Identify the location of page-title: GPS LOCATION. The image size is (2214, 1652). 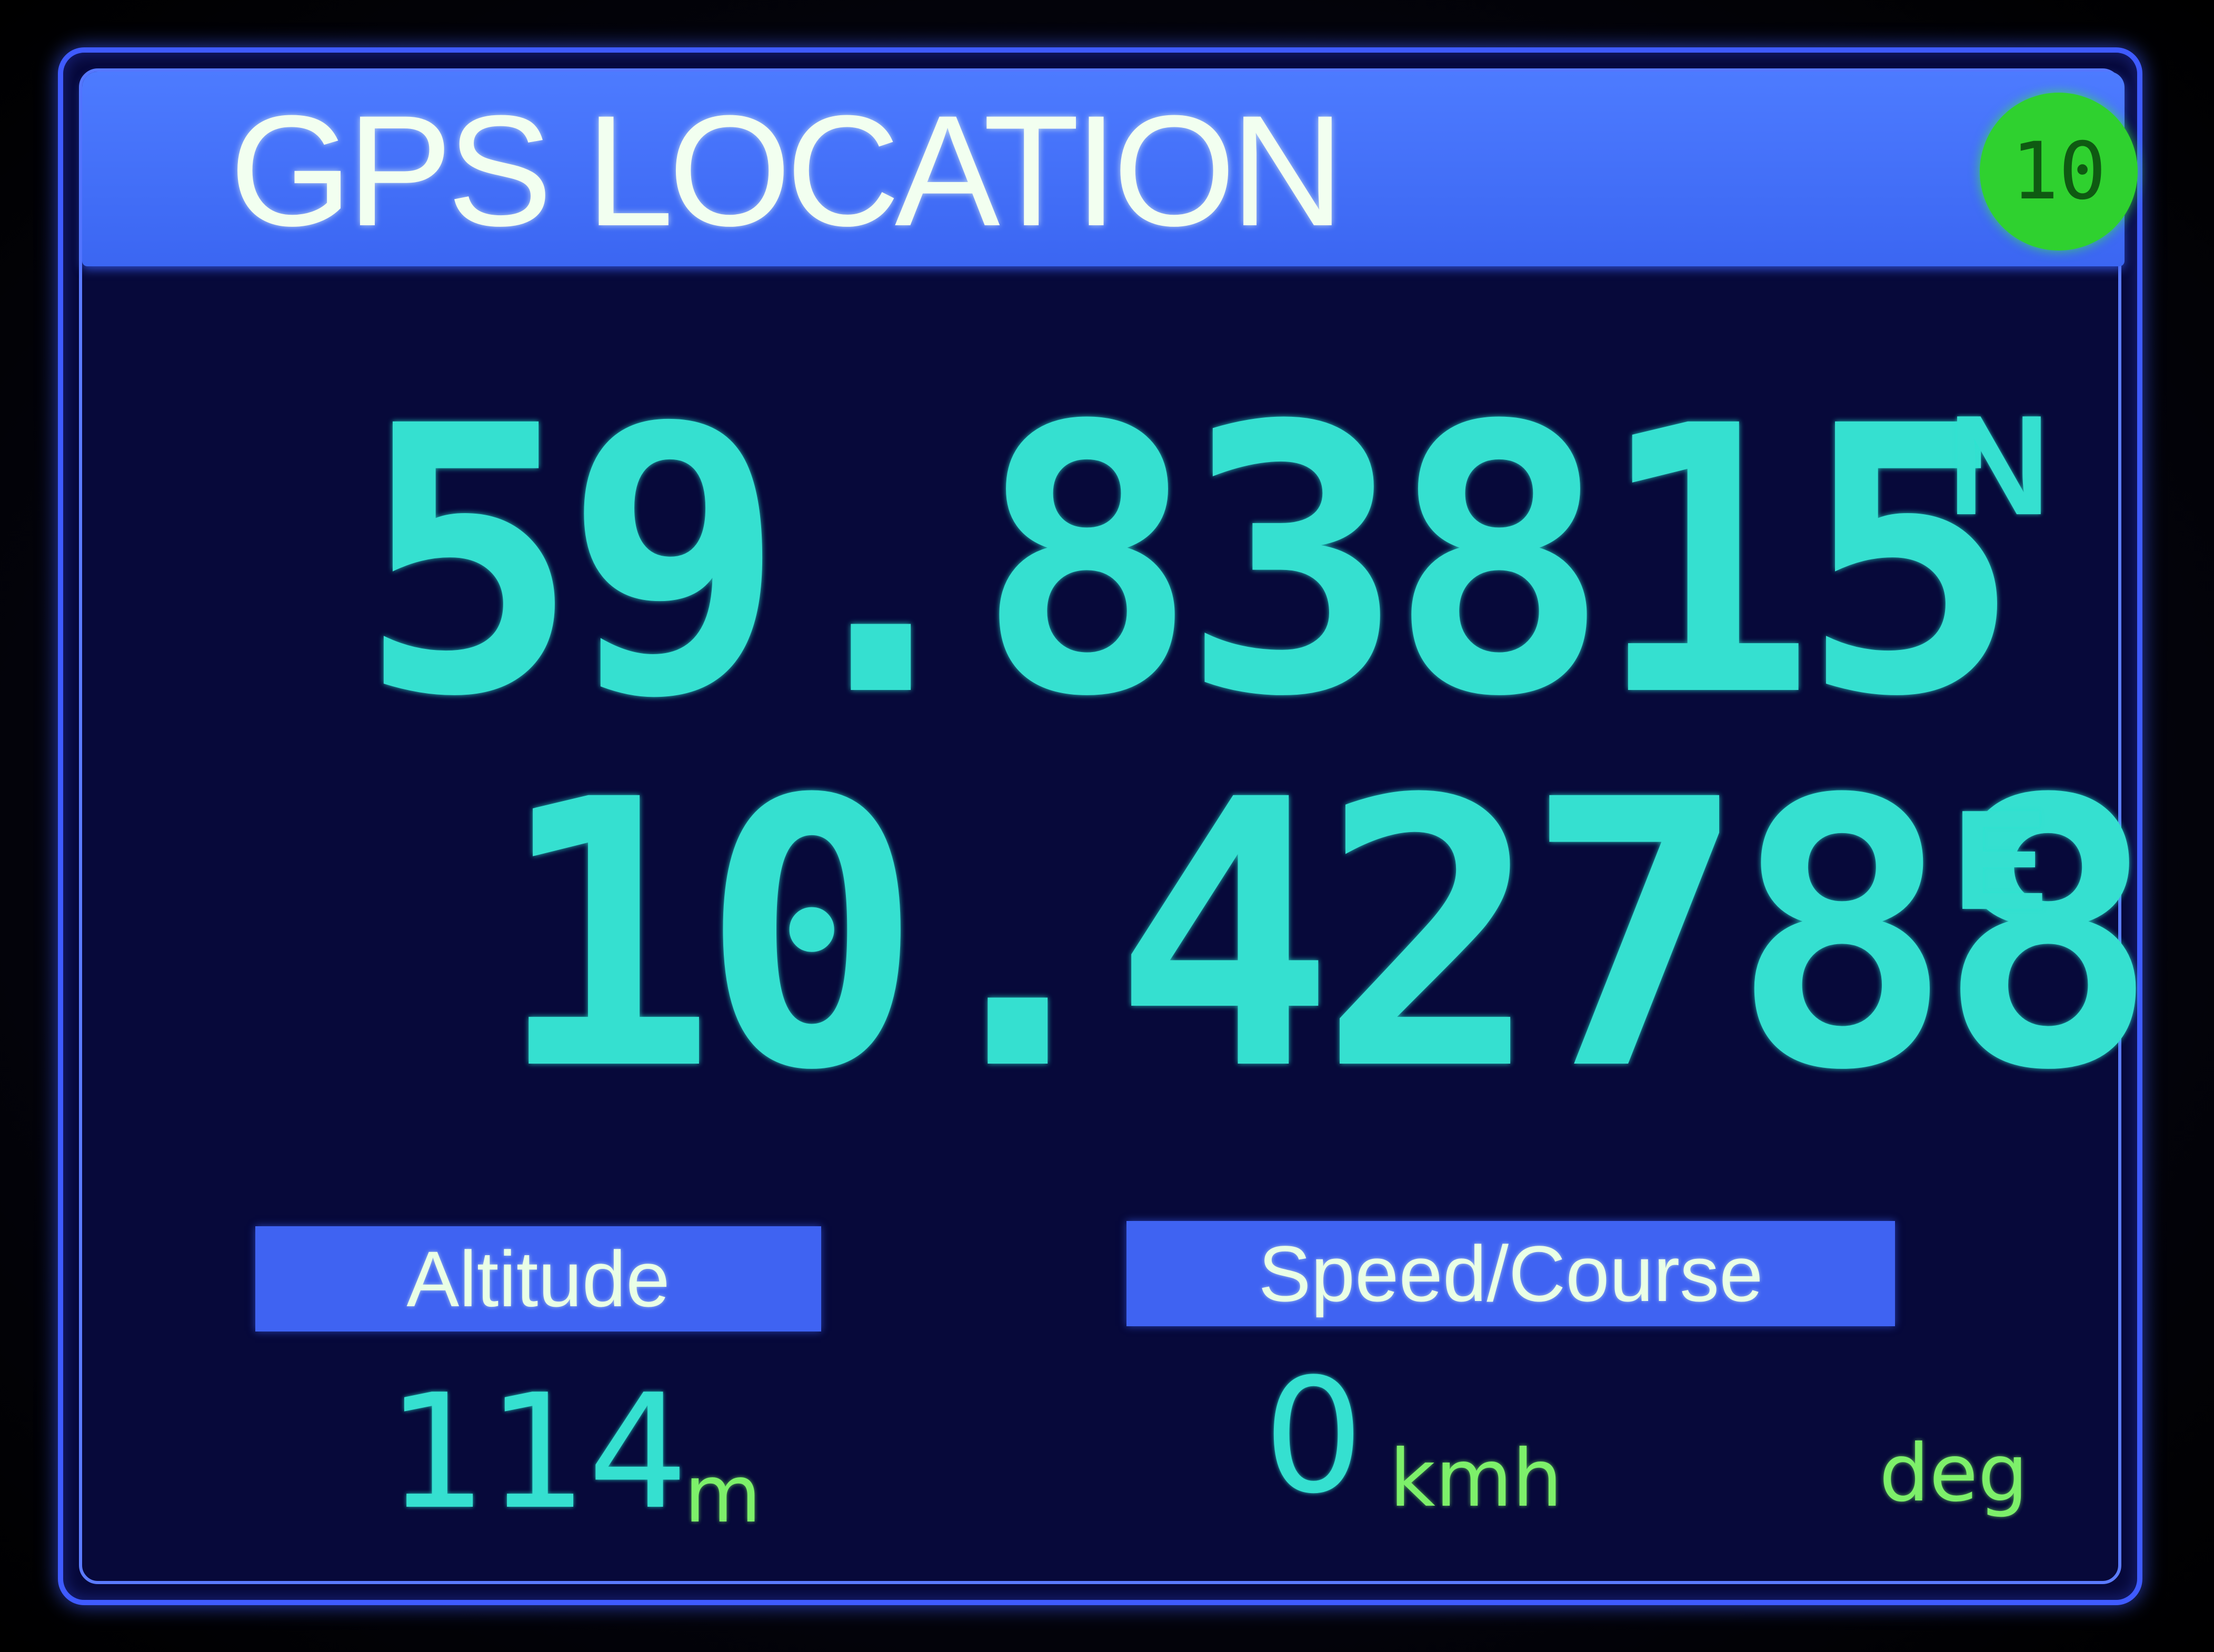
(787, 170).